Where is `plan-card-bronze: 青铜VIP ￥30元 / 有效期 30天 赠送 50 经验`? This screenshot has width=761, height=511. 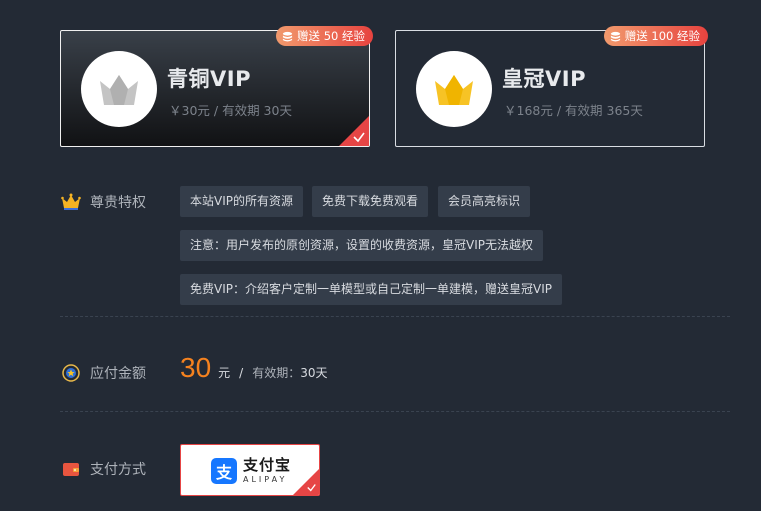
plan-card-bronze: 青铜VIP ￥30元 / 有效期 30天 赠送 50 经验 is located at coordinates (216, 86).